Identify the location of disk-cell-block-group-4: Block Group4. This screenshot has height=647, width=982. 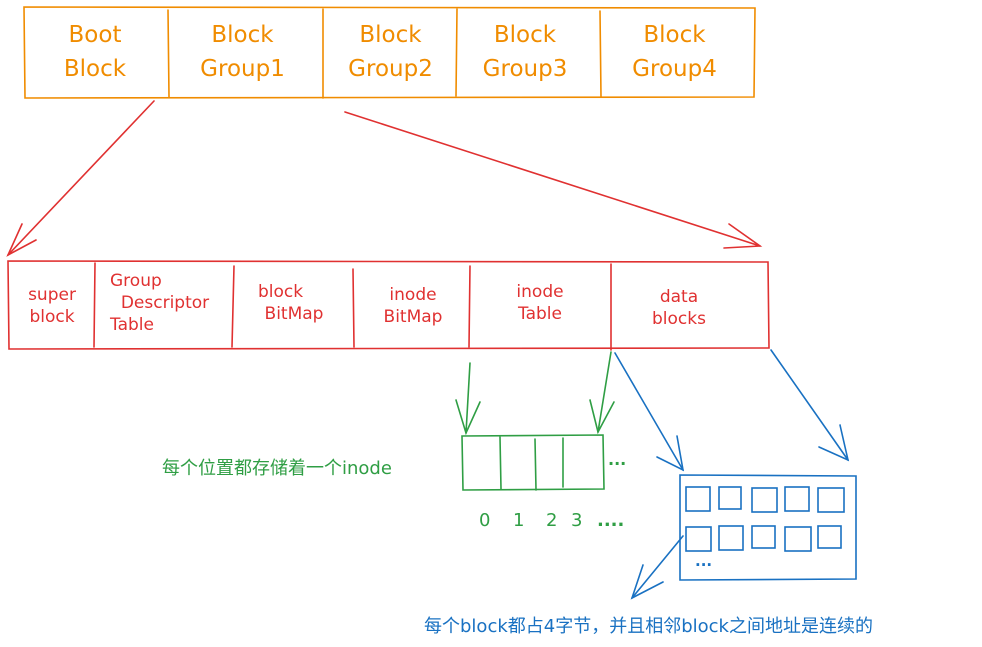
(674, 52).